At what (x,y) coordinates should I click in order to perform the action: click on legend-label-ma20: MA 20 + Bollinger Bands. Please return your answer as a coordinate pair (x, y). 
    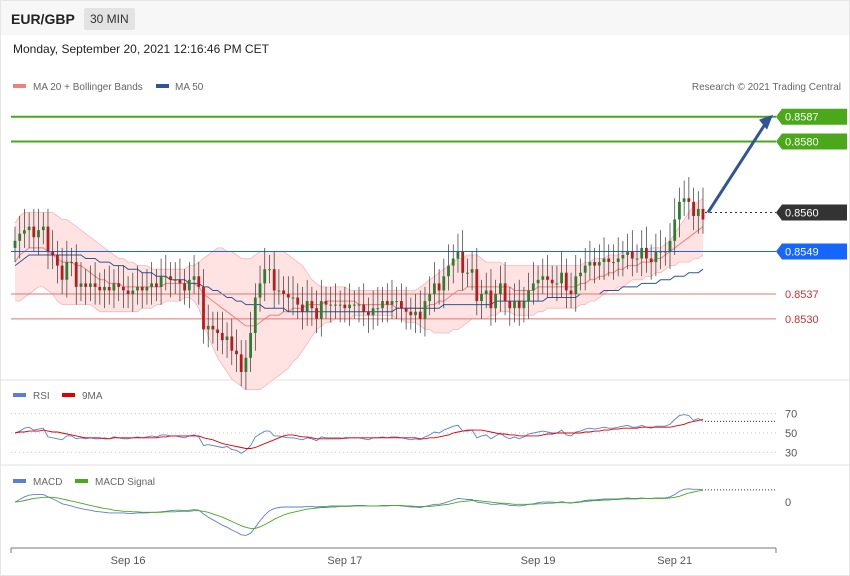
    Looking at the image, I should click on (88, 87).